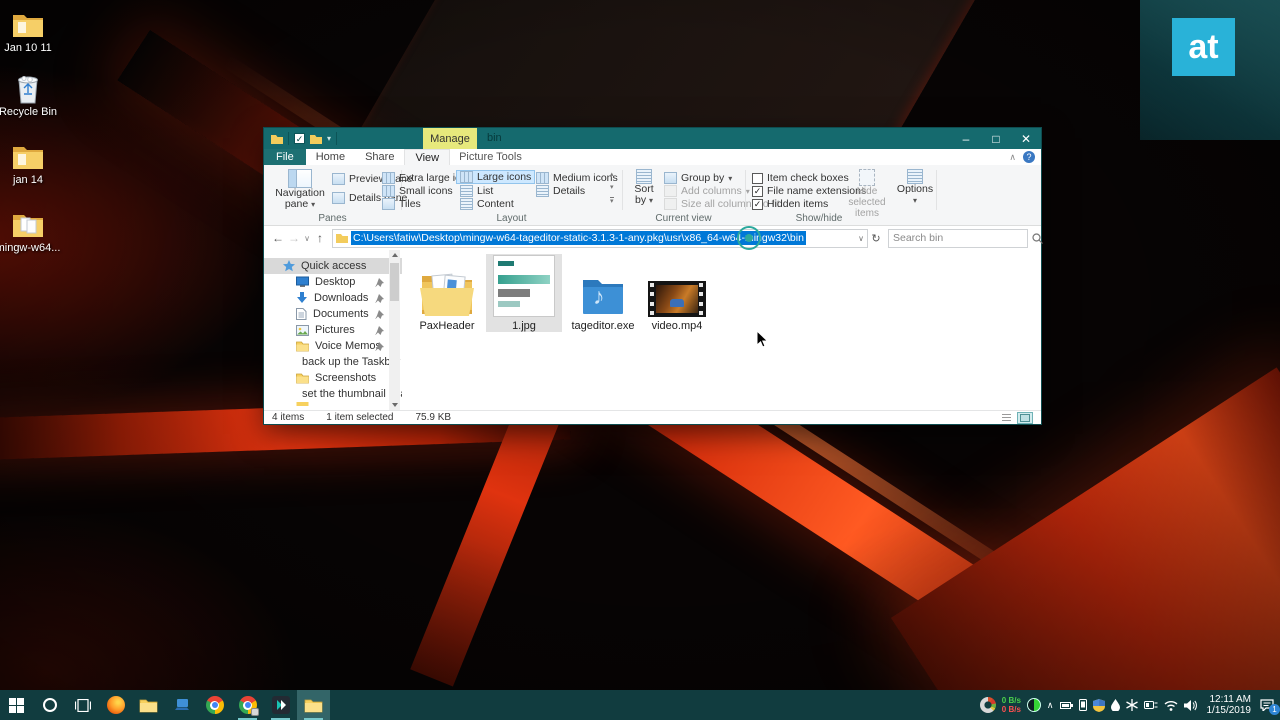 The height and width of the screenshot is (720, 1280). Describe the element at coordinates (447, 293) in the screenshot. I see `file-paxheader: PaxHeader` at that location.